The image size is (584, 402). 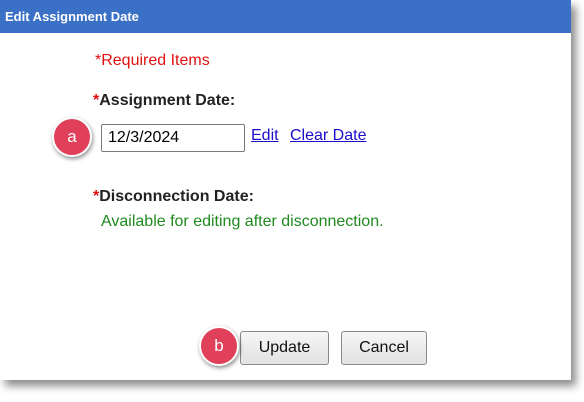 What do you see at coordinates (328, 136) in the screenshot?
I see `clear-date-link: Clear Date` at bounding box center [328, 136].